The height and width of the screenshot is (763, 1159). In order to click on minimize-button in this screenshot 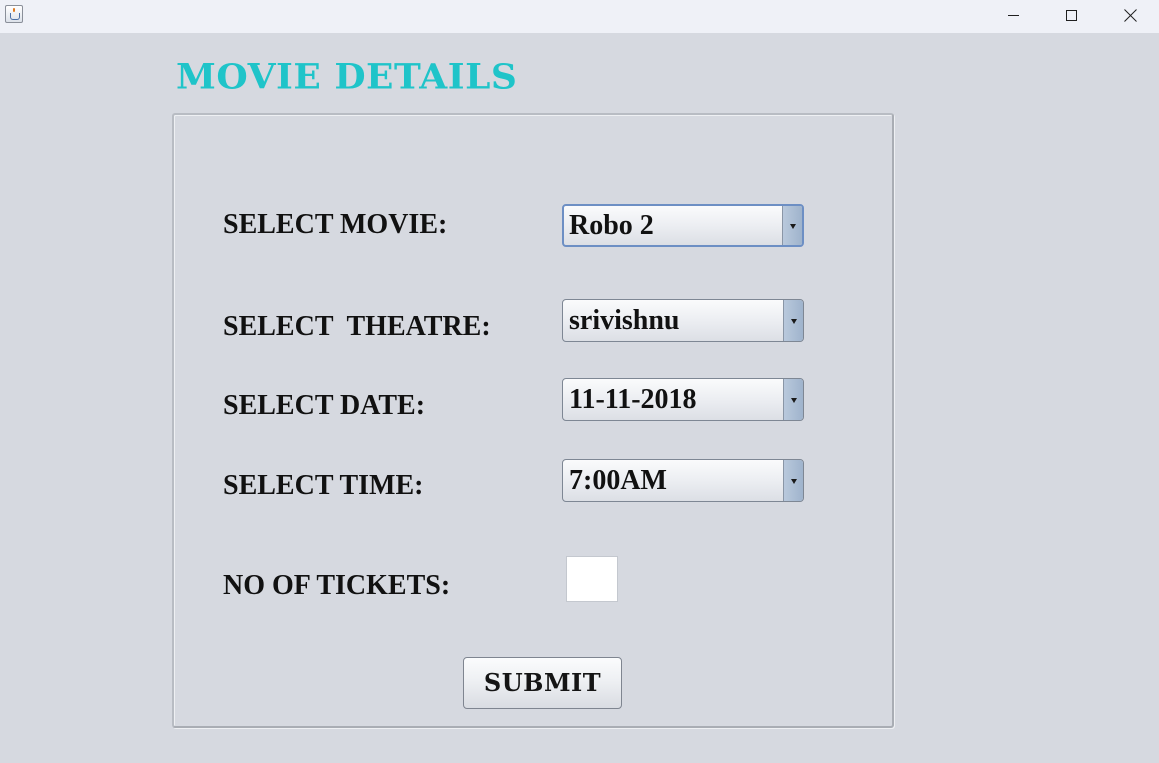, I will do `click(1013, 16)`.